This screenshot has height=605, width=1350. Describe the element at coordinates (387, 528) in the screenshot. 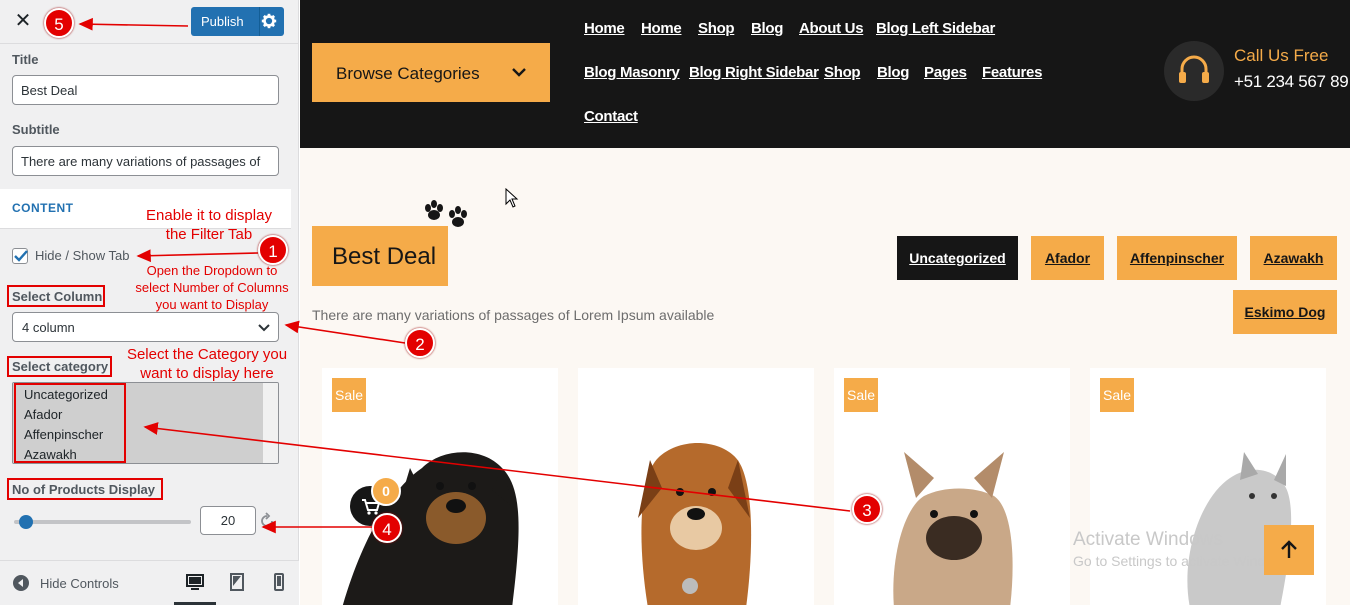

I see `annotation-badge-4: 4` at that location.